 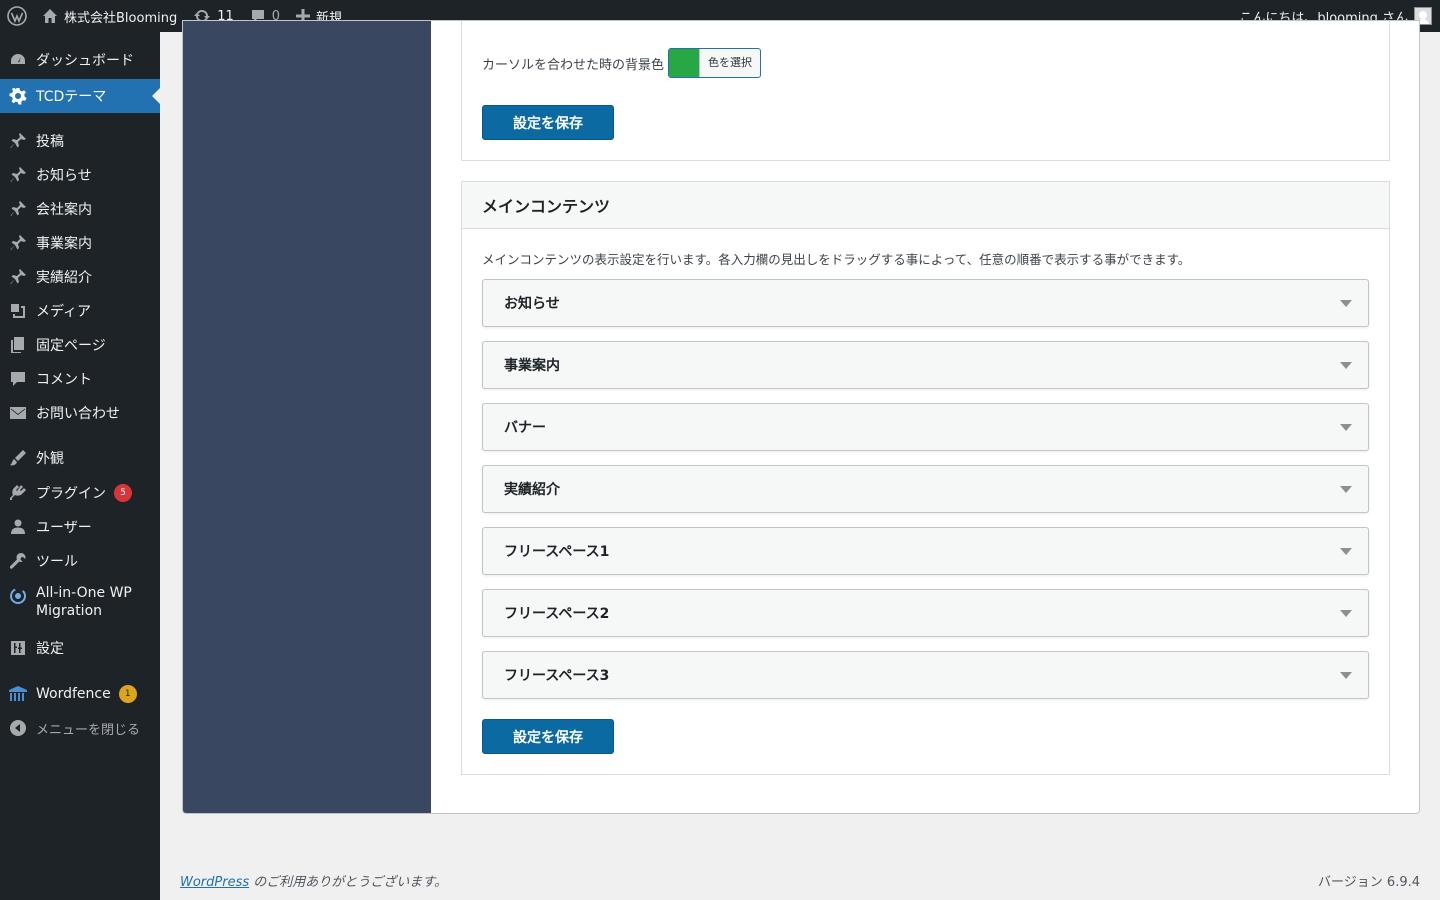 I want to click on sidebar-item-tools: ツール, so click(x=80, y=561).